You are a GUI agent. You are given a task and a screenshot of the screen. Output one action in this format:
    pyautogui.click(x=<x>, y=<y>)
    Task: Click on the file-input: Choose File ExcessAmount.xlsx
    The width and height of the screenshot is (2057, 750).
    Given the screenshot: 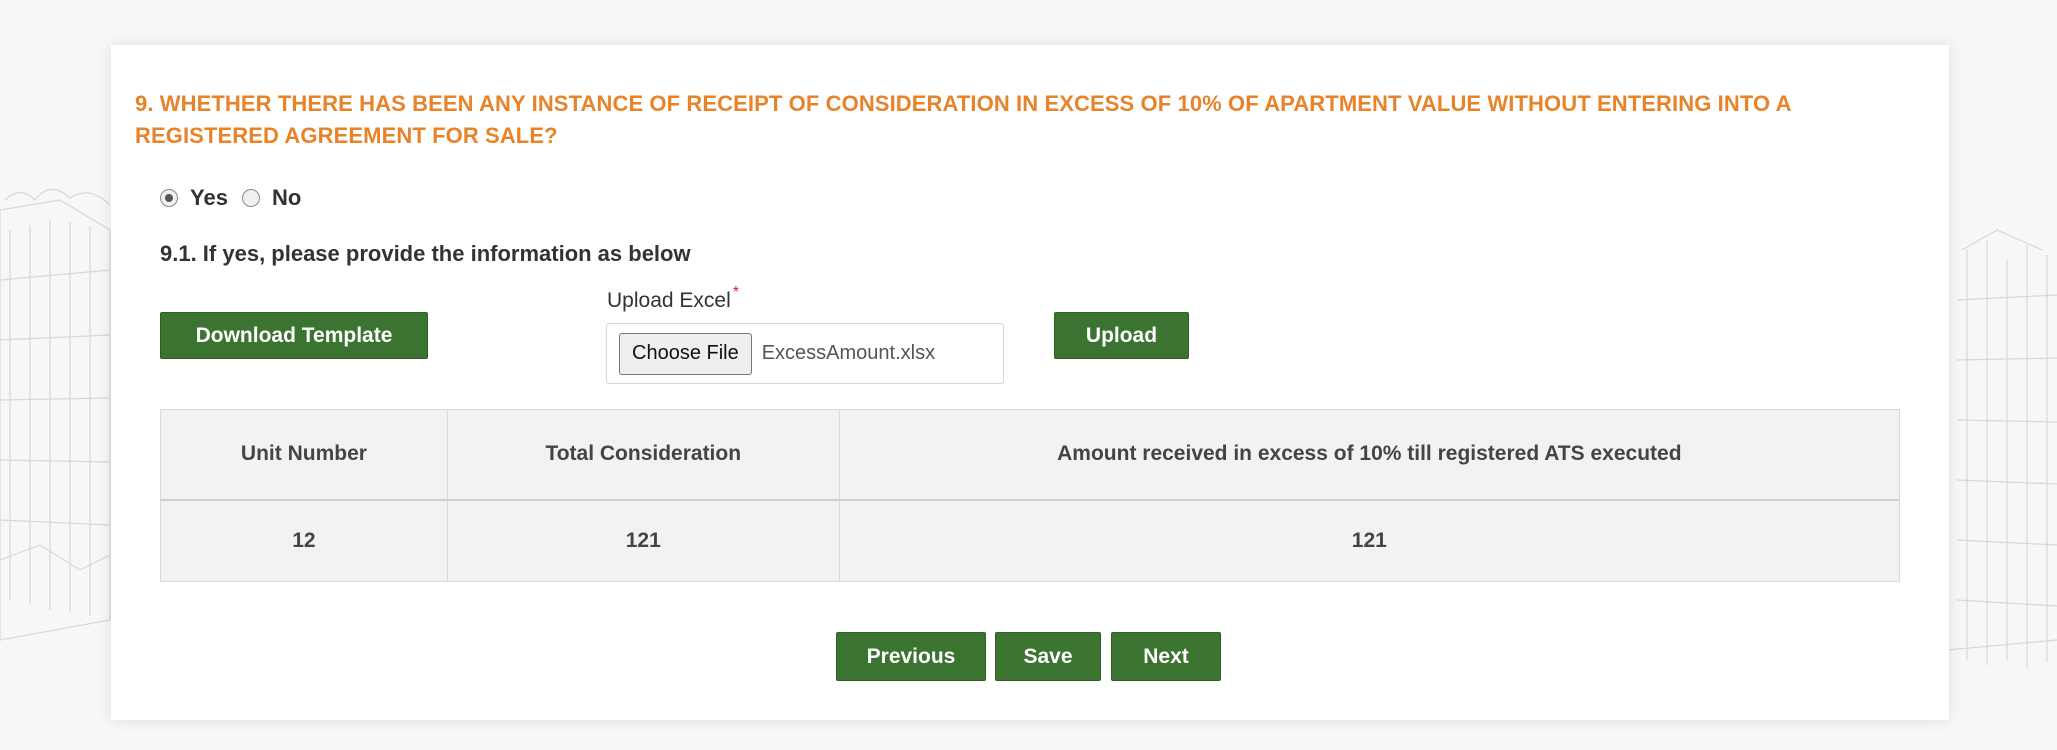 What is the action you would take?
    pyautogui.click(x=805, y=353)
    